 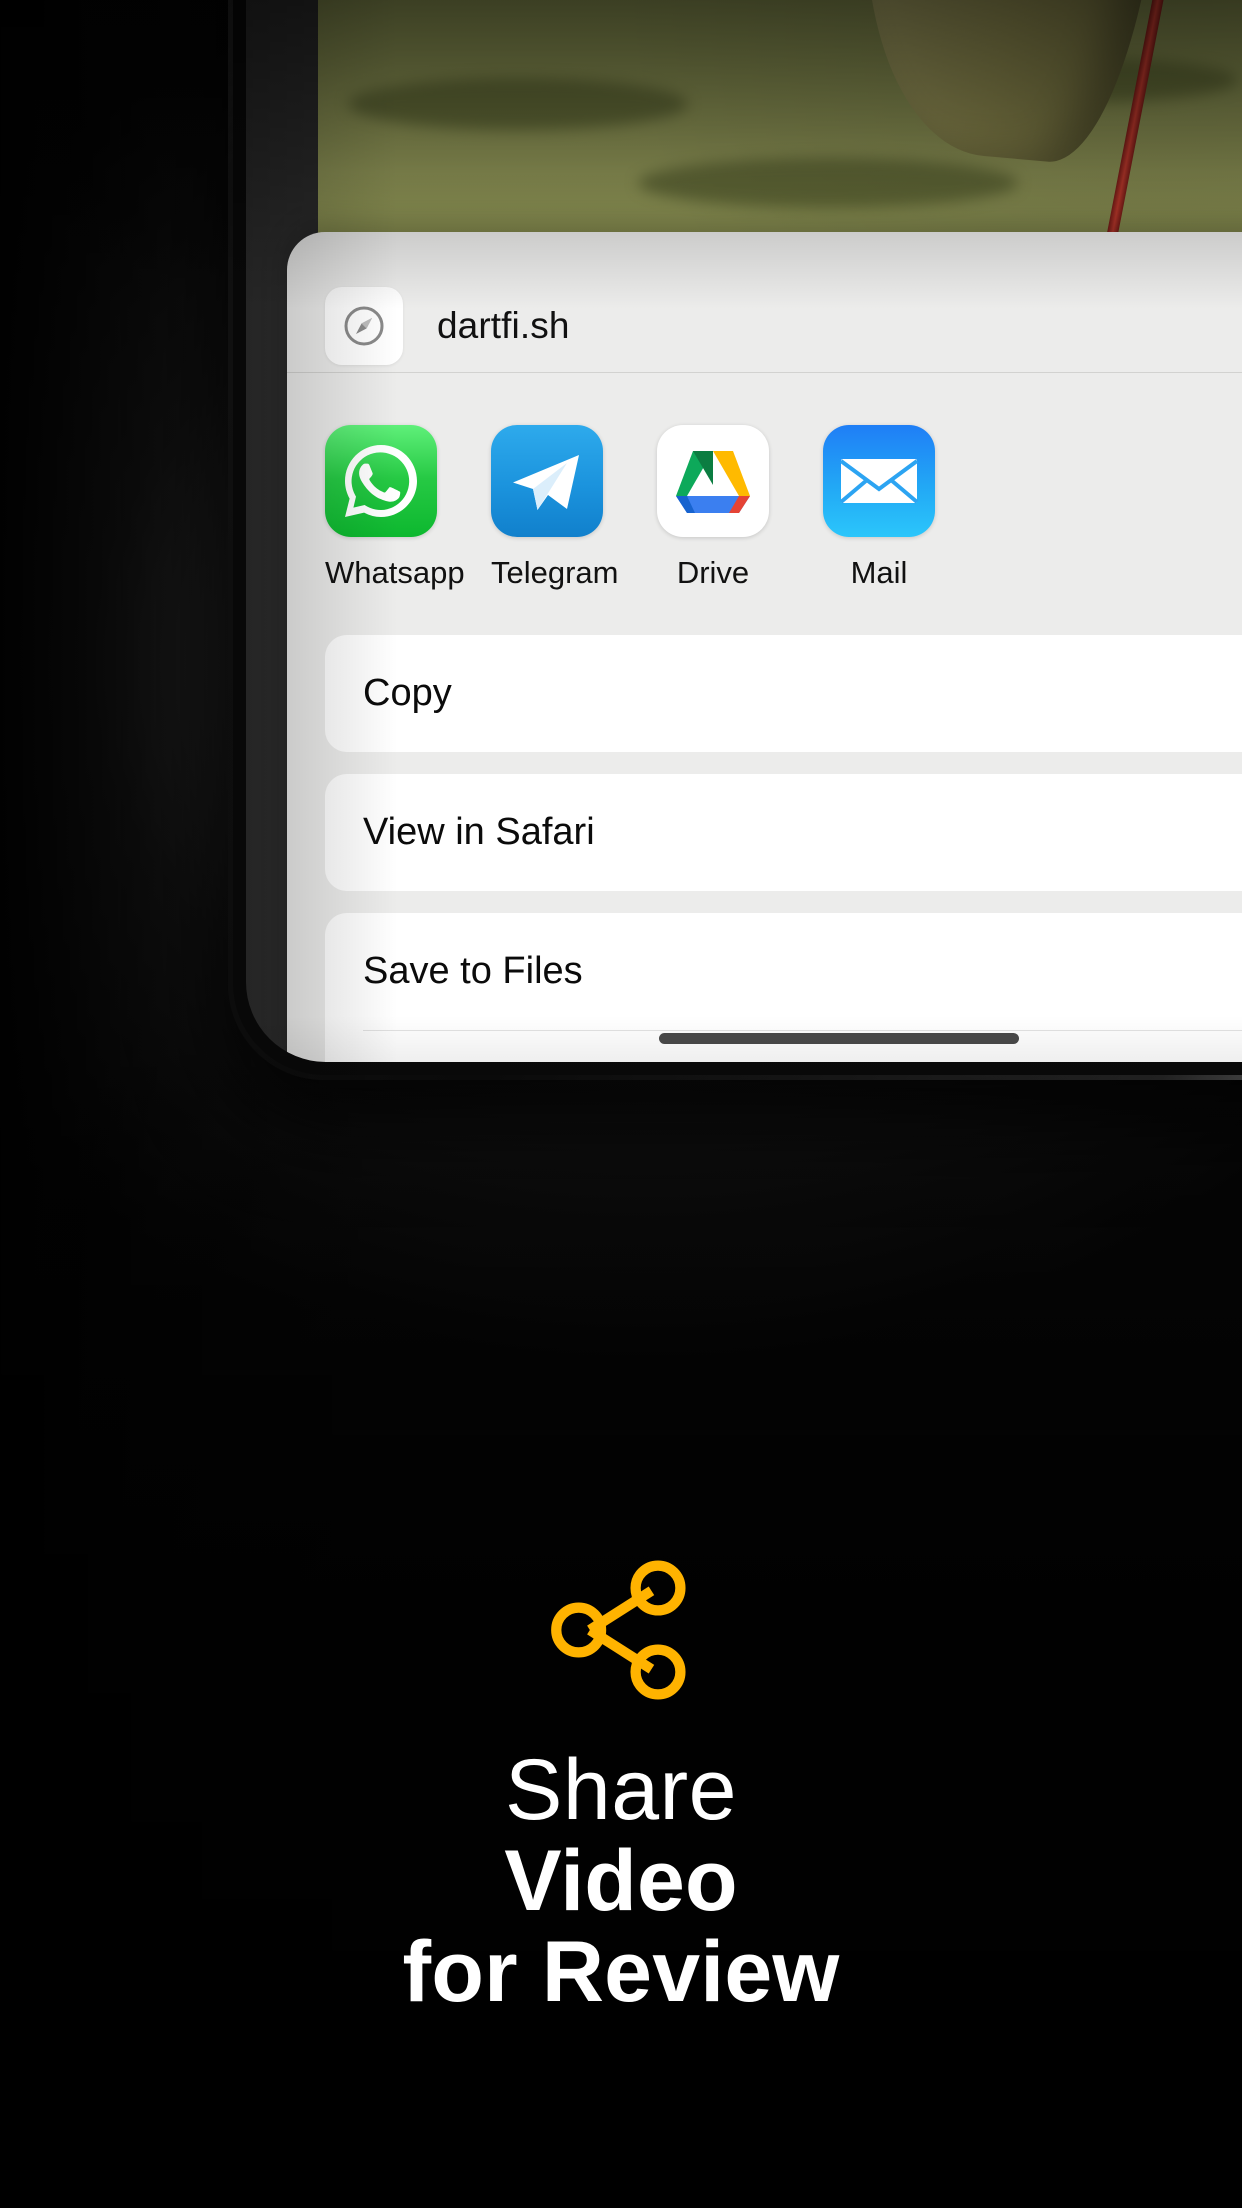 What do you see at coordinates (713, 481) in the screenshot?
I see `google-drive-icon` at bounding box center [713, 481].